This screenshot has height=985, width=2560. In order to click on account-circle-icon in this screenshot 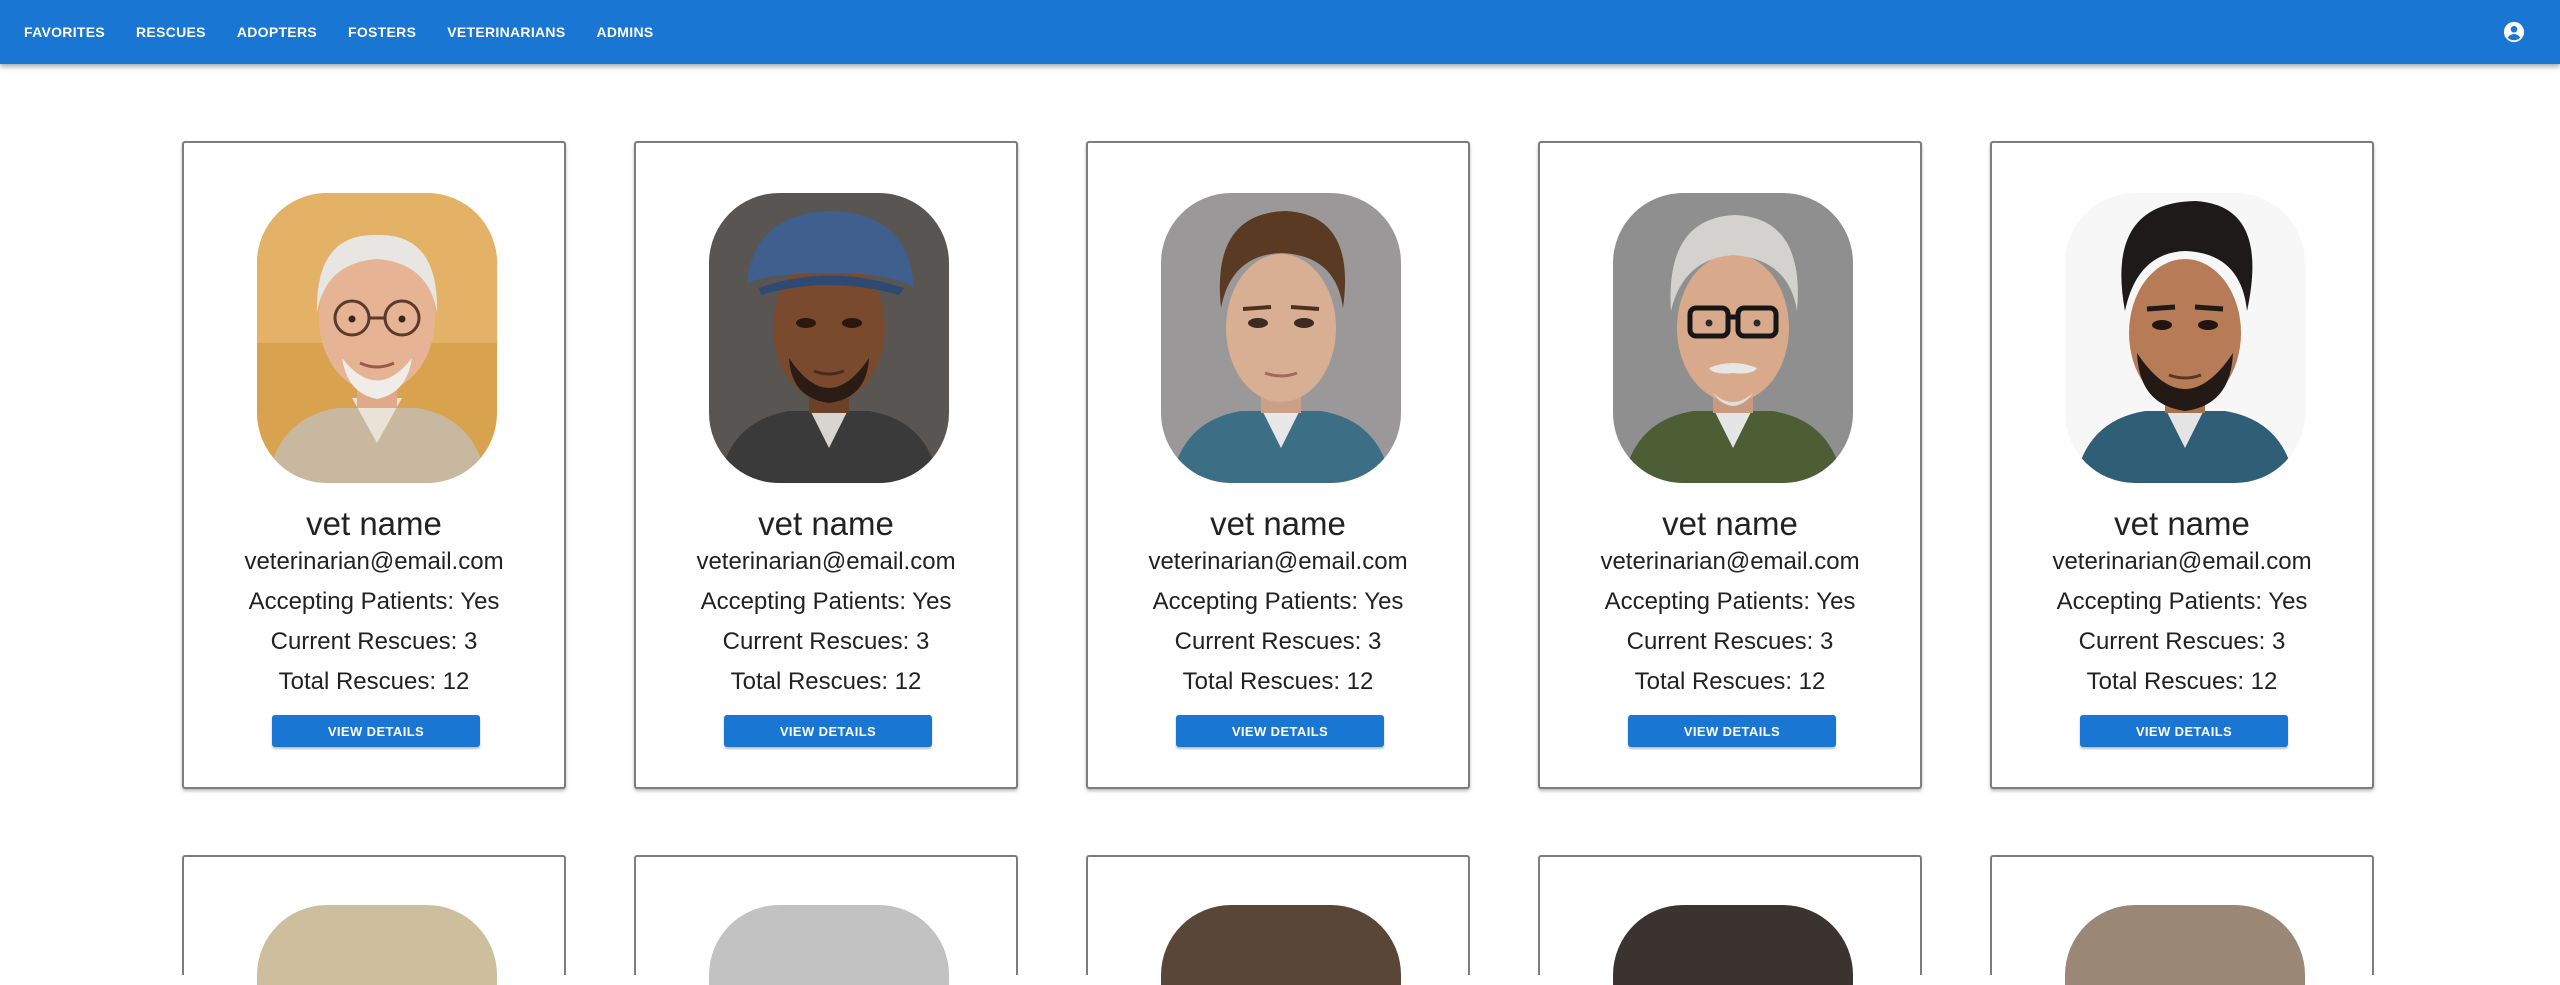, I will do `click(2514, 32)`.